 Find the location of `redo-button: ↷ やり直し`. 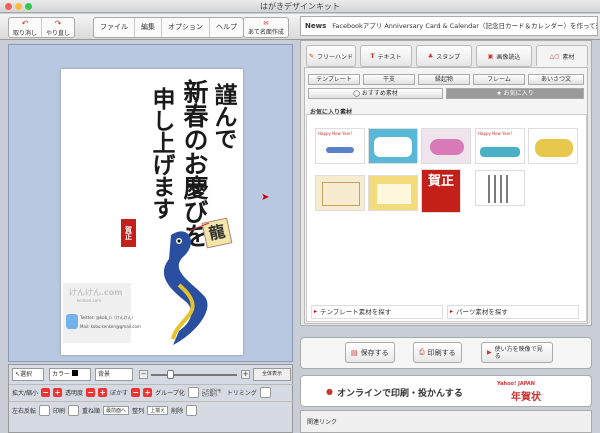

redo-button: ↷ やり直し is located at coordinates (58, 27).